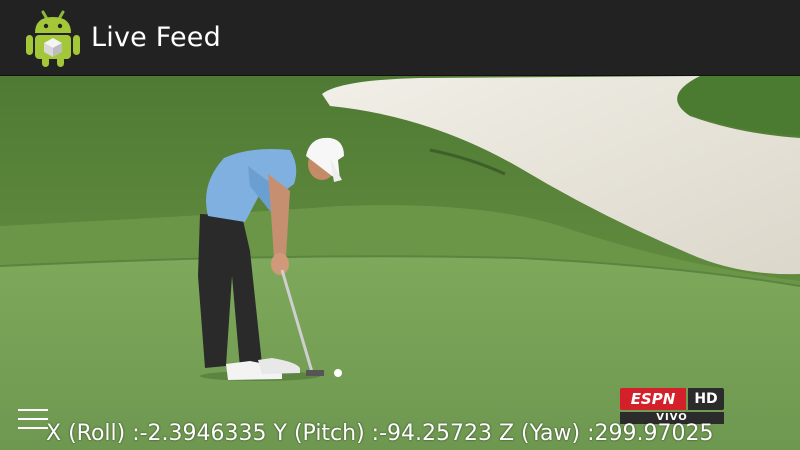 This screenshot has width=800, height=450. What do you see at coordinates (156, 37) in the screenshot?
I see `app-title: Live Feed` at bounding box center [156, 37].